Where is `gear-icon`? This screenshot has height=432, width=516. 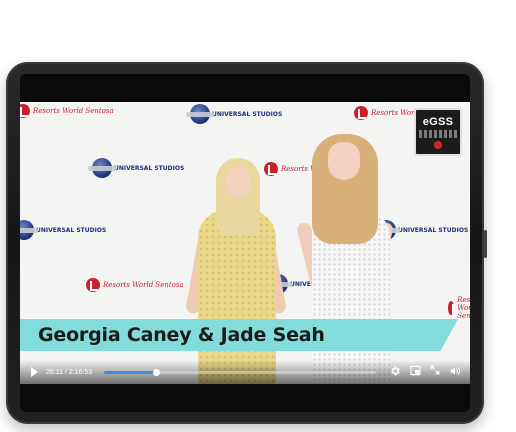 gear-icon is located at coordinates (395, 371).